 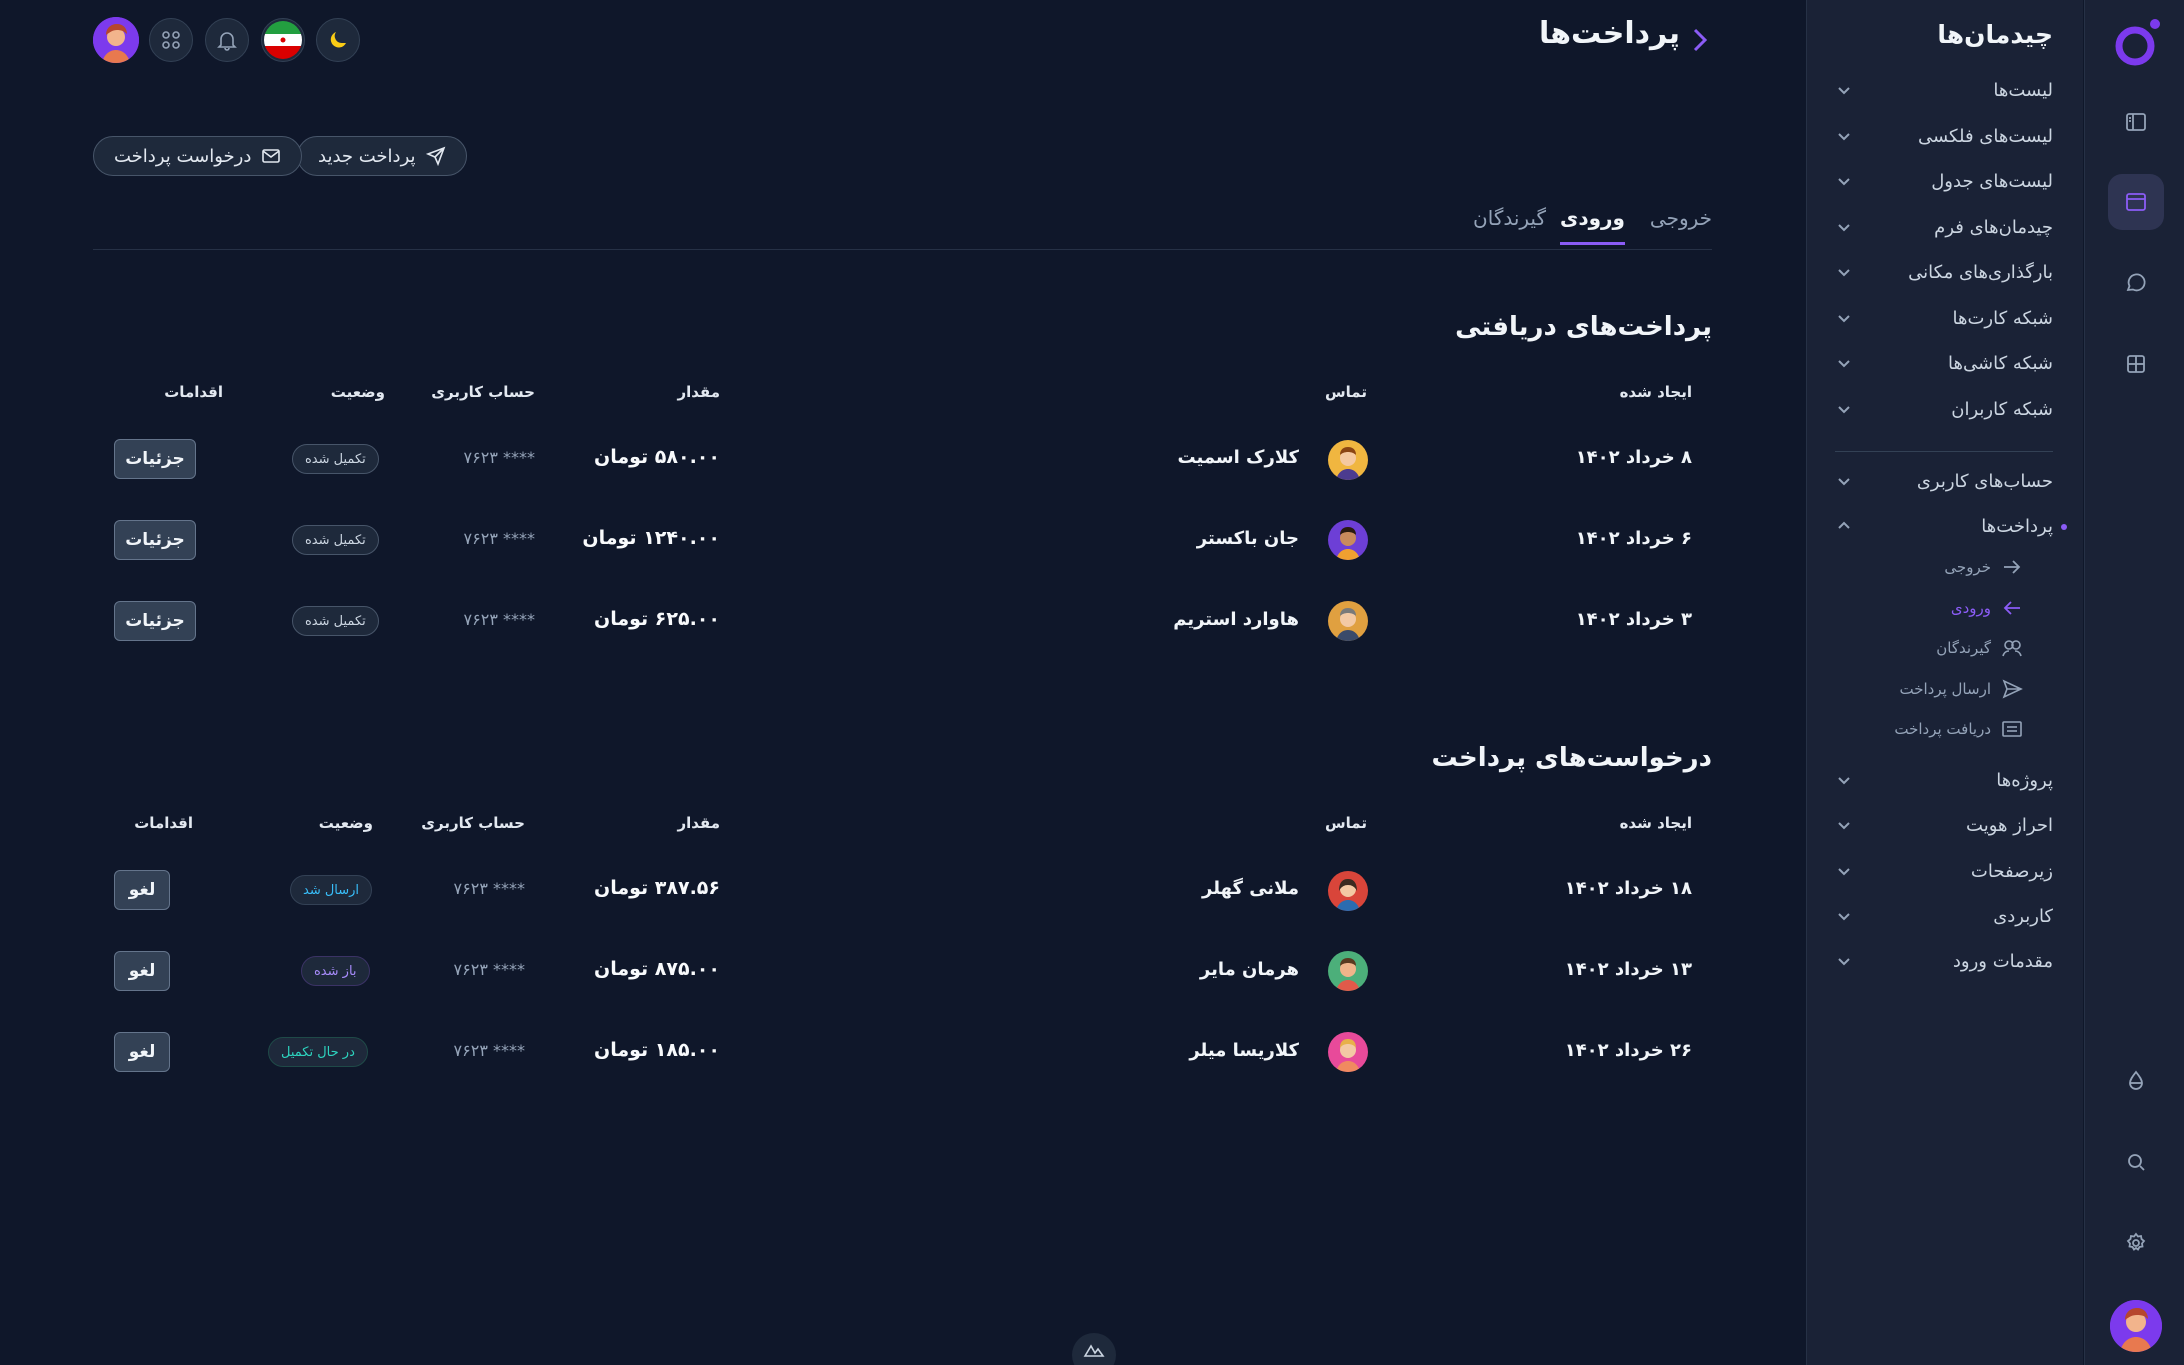 I want to click on sidebar-item-placeholders: بارگذاری‌های مکانی, so click(x=1944, y=272).